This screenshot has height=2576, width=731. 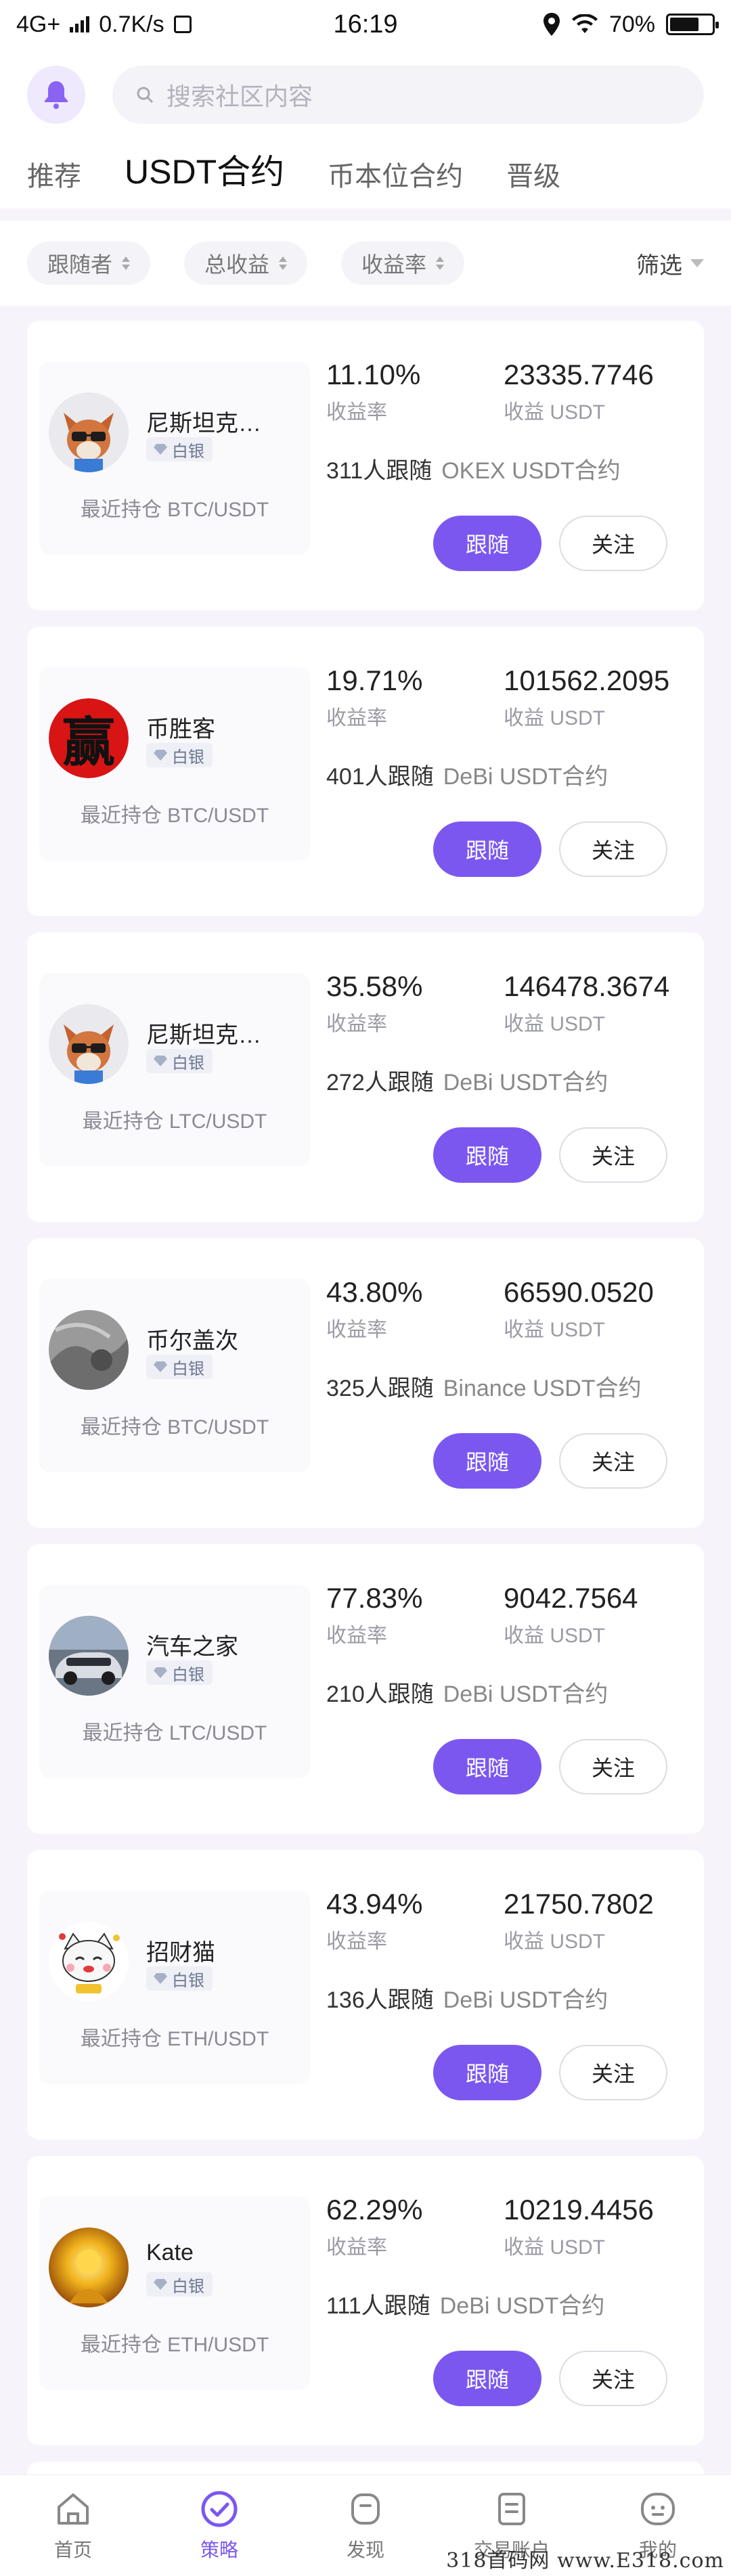 What do you see at coordinates (54, 174) in the screenshot?
I see `tab-recommended: 推荐` at bounding box center [54, 174].